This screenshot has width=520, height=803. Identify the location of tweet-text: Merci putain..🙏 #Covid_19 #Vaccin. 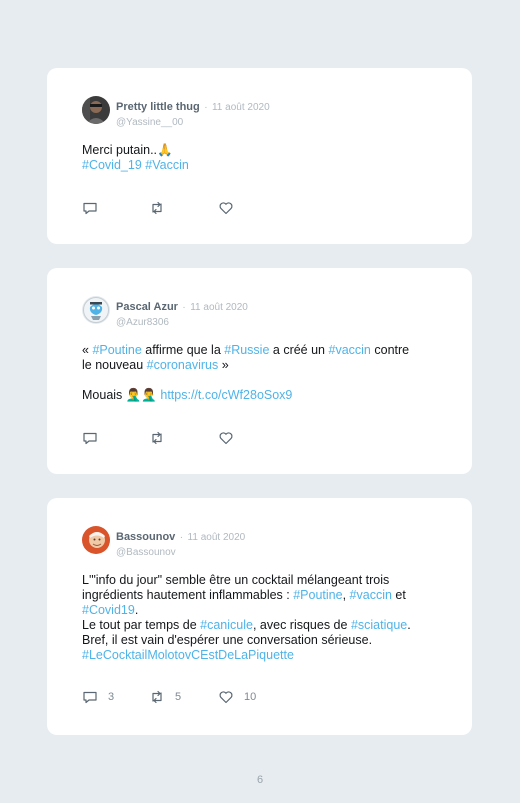
(262, 158).